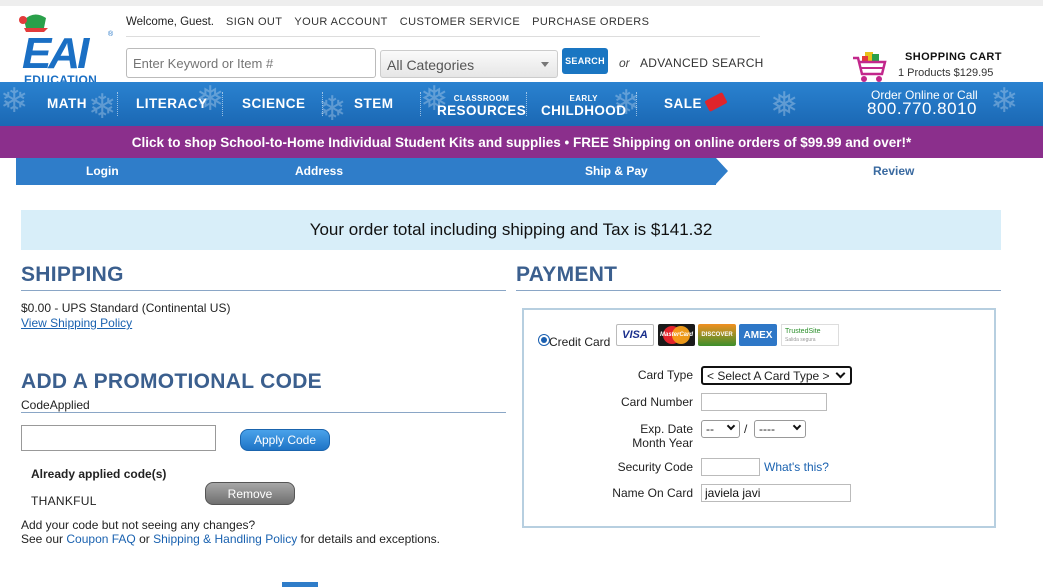 The width and height of the screenshot is (1043, 587). Describe the element at coordinates (511, 171) in the screenshot. I see `checkout-steps: Login Address Ship & Pay Review` at that location.